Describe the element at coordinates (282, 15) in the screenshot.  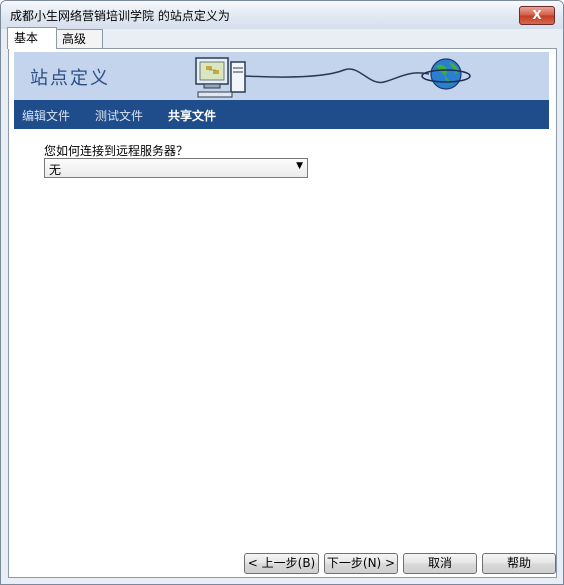
I see `title-bar: 成都小生网络营销培训学院 的站点定义为 X` at that location.